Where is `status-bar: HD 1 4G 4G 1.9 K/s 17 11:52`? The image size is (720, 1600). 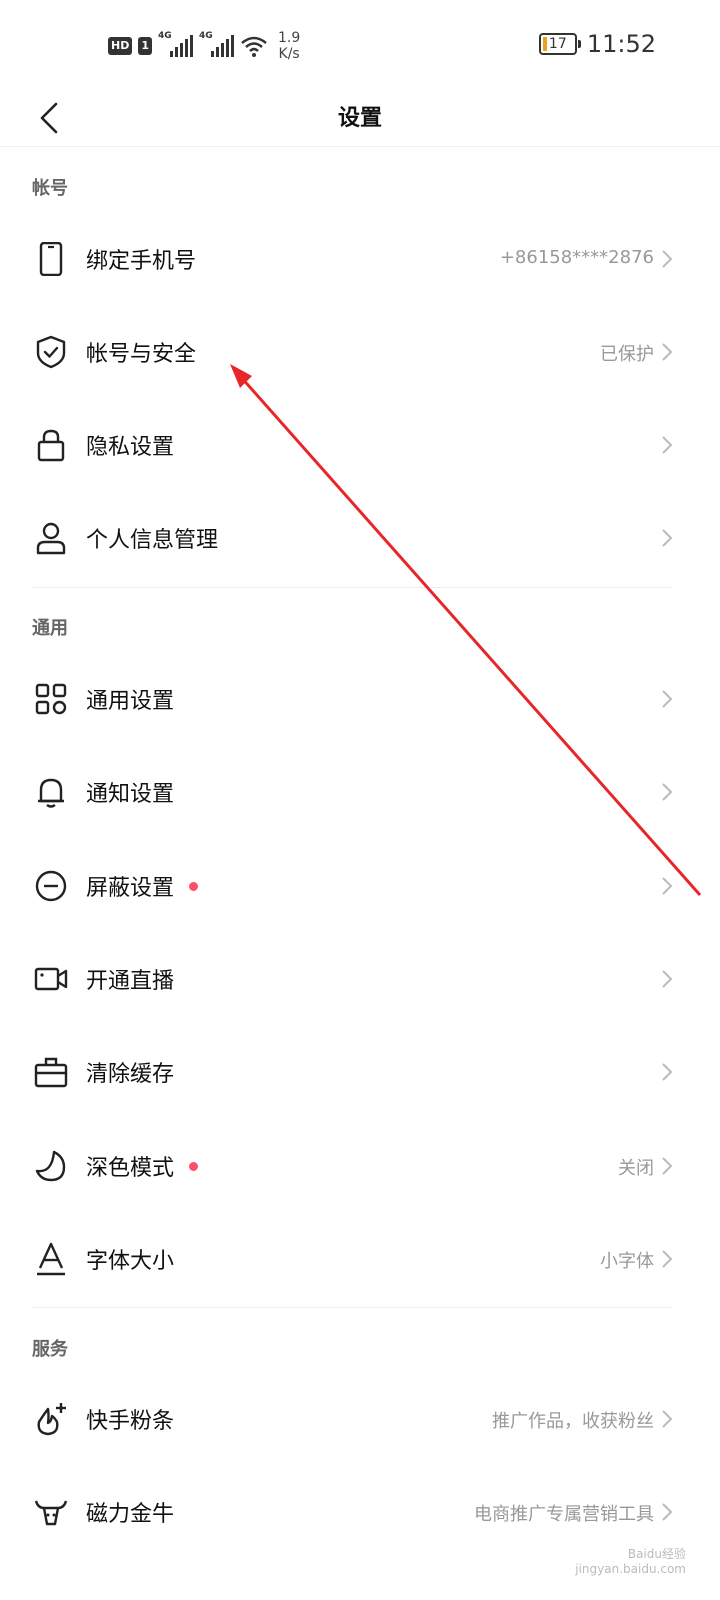
status-bar: HD 1 4G 4G 1.9 K/s 17 11:52 is located at coordinates (360, 45).